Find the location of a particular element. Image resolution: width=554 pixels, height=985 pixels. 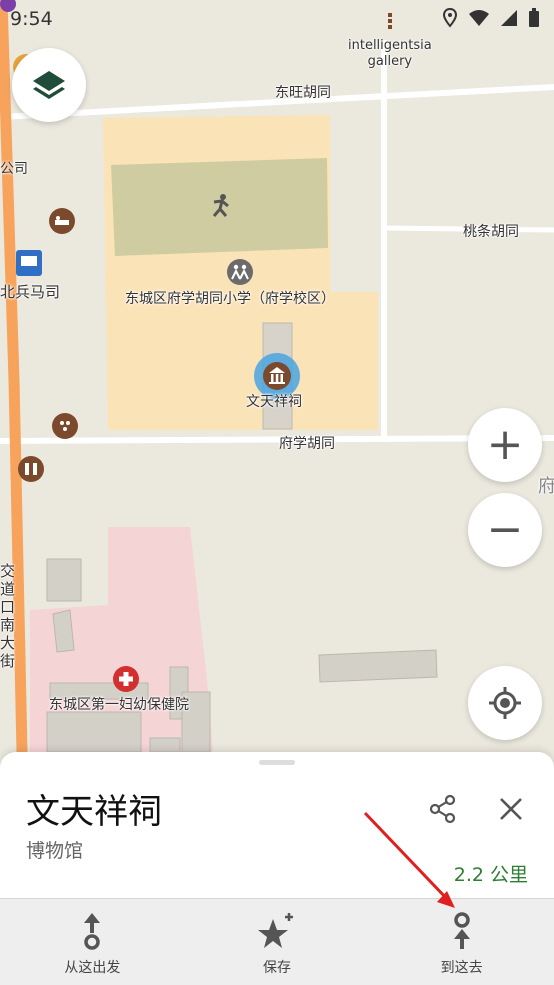

crosshair-icon is located at coordinates (505, 703).